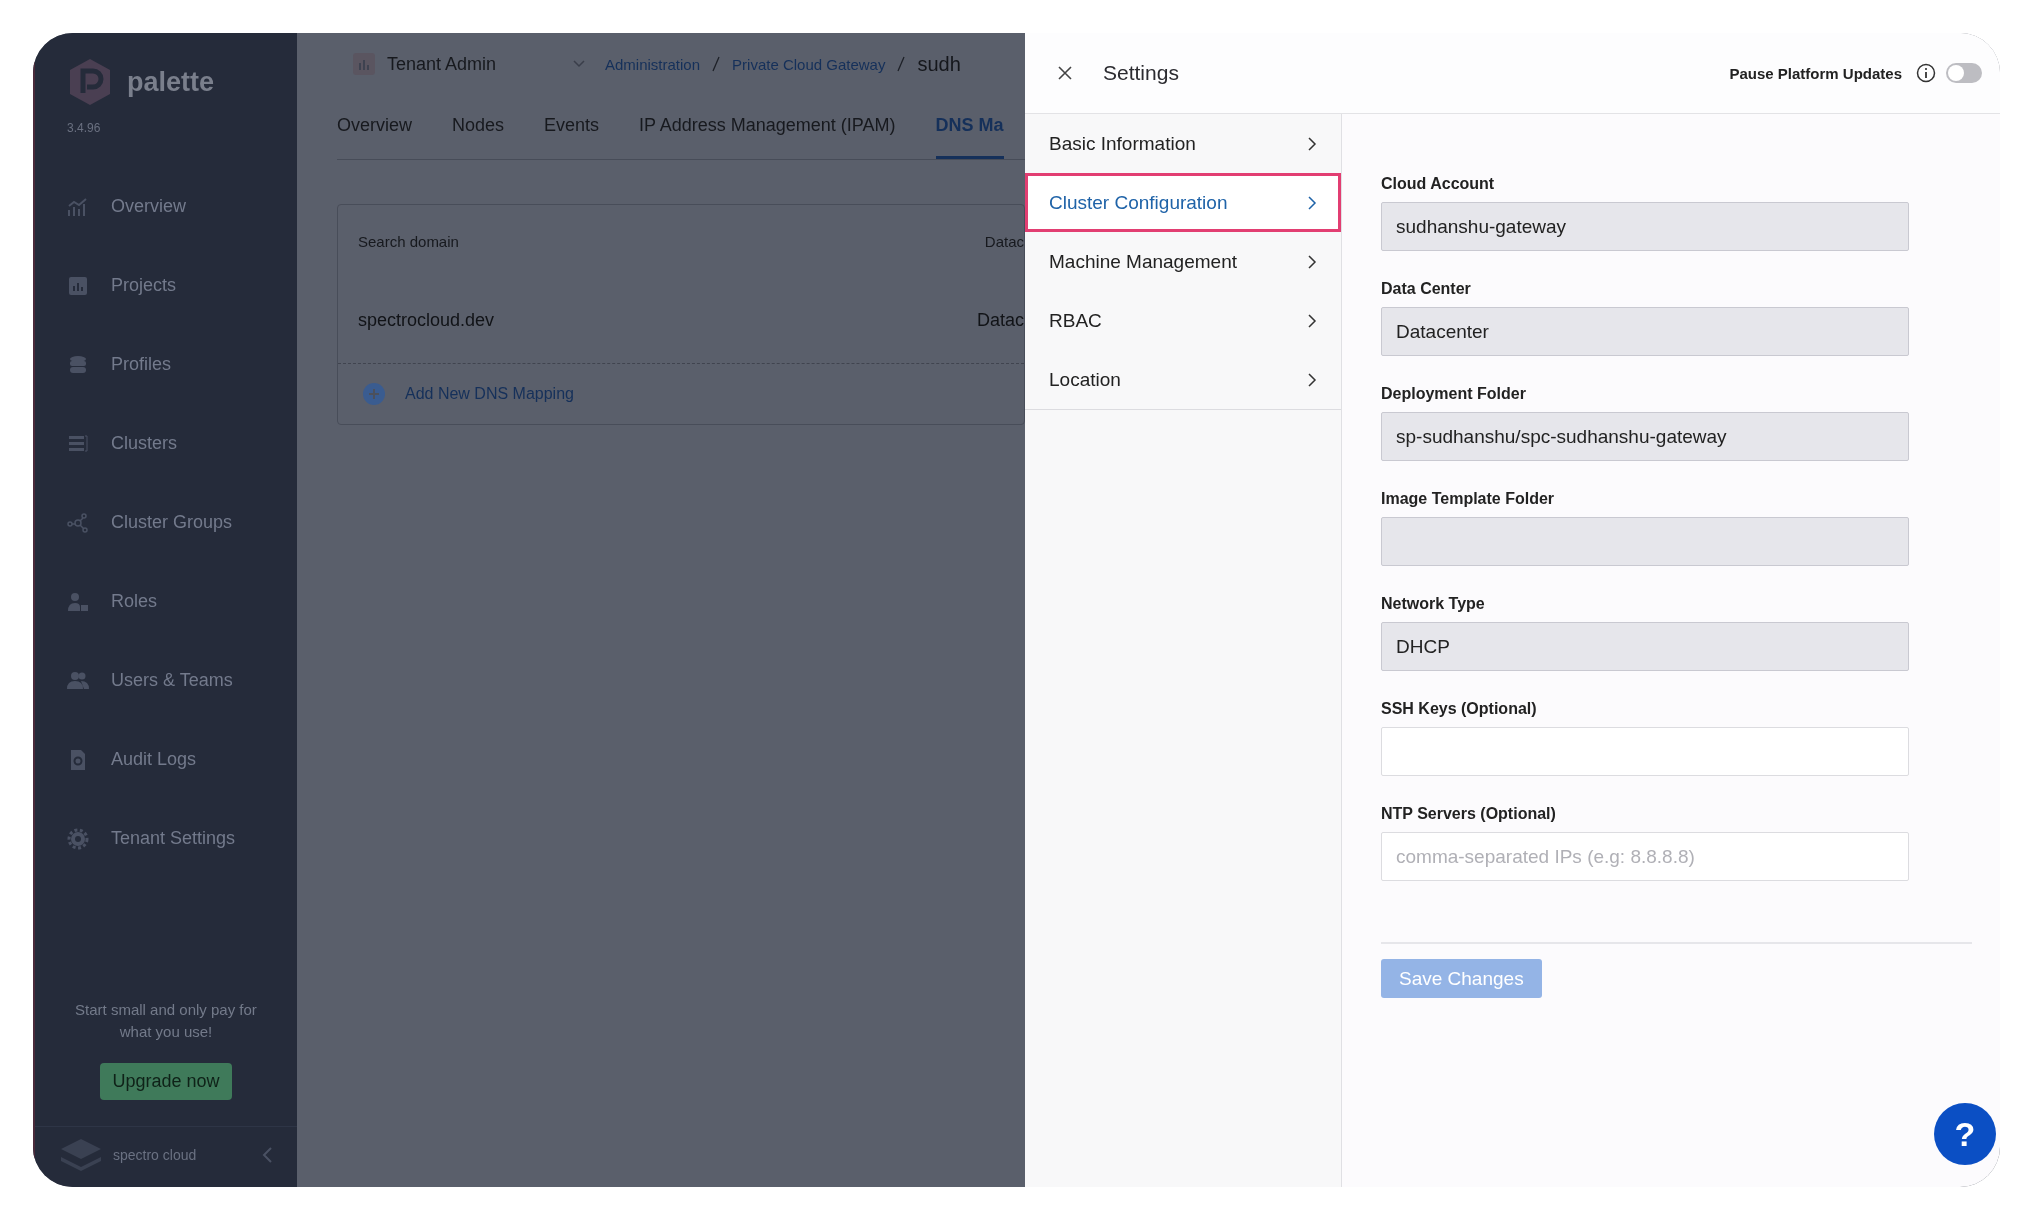 Image resolution: width=2035 pixels, height=1221 pixels. What do you see at coordinates (1183, 379) in the screenshot?
I see `settings-nav-item: Location` at bounding box center [1183, 379].